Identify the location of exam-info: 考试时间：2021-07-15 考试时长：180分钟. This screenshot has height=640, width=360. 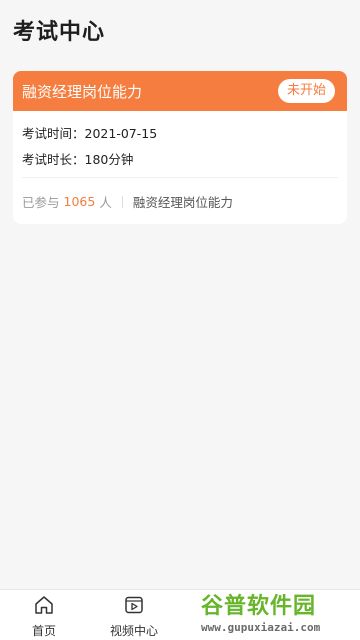
(180, 142).